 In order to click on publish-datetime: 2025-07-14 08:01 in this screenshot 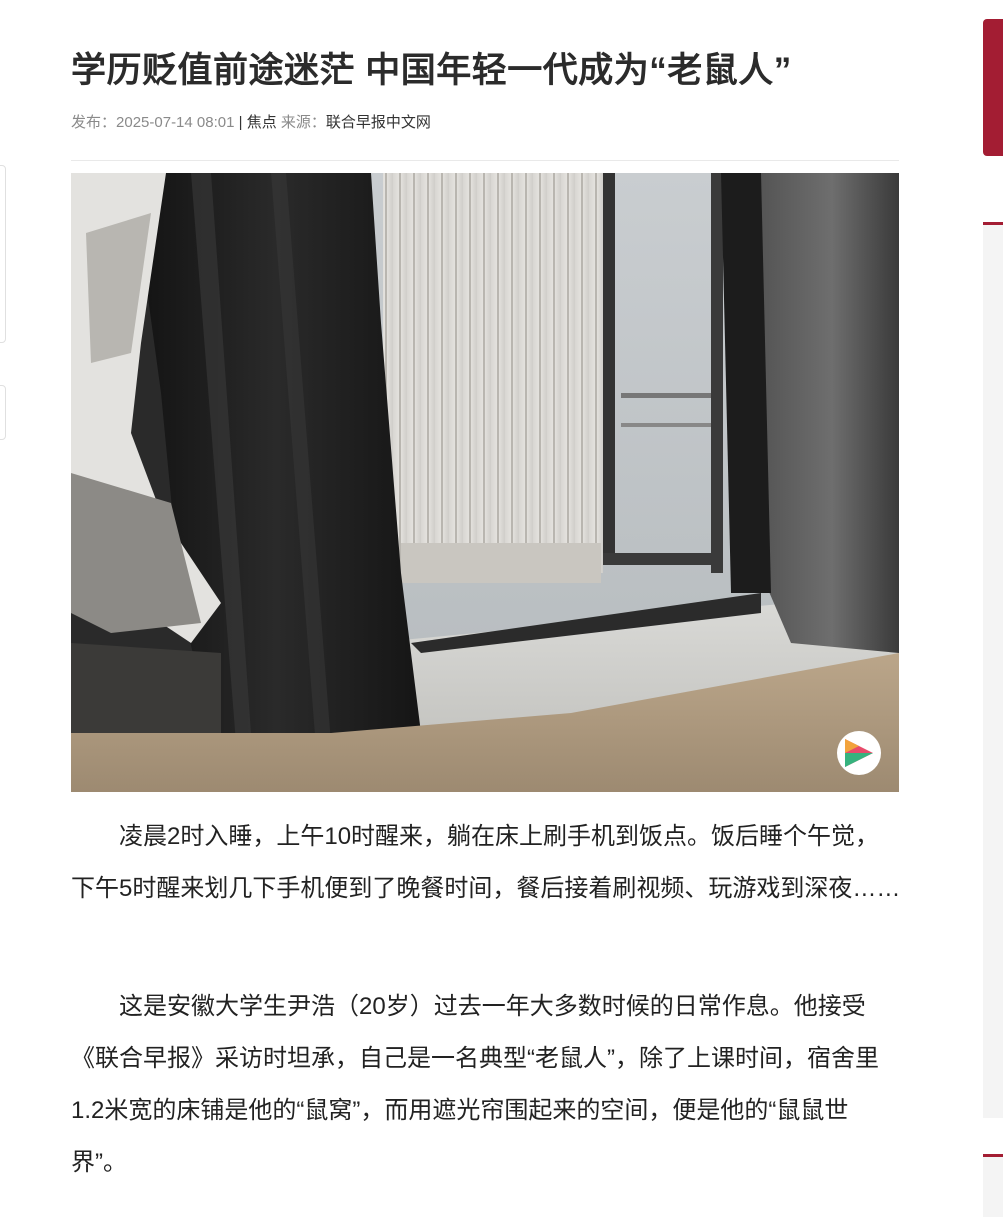, I will do `click(175, 122)`.